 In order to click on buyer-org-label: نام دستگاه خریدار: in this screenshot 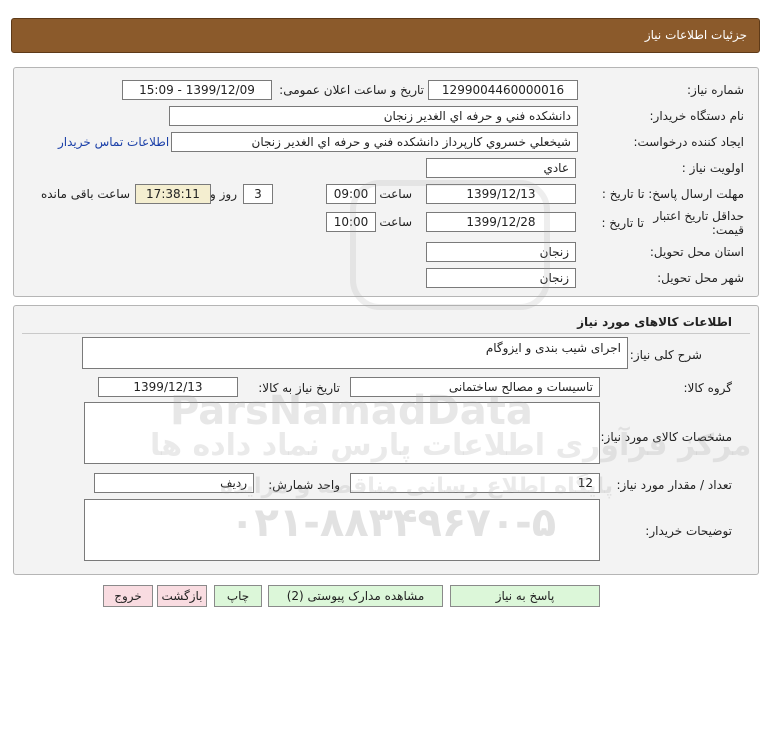, I will do `click(697, 116)`.